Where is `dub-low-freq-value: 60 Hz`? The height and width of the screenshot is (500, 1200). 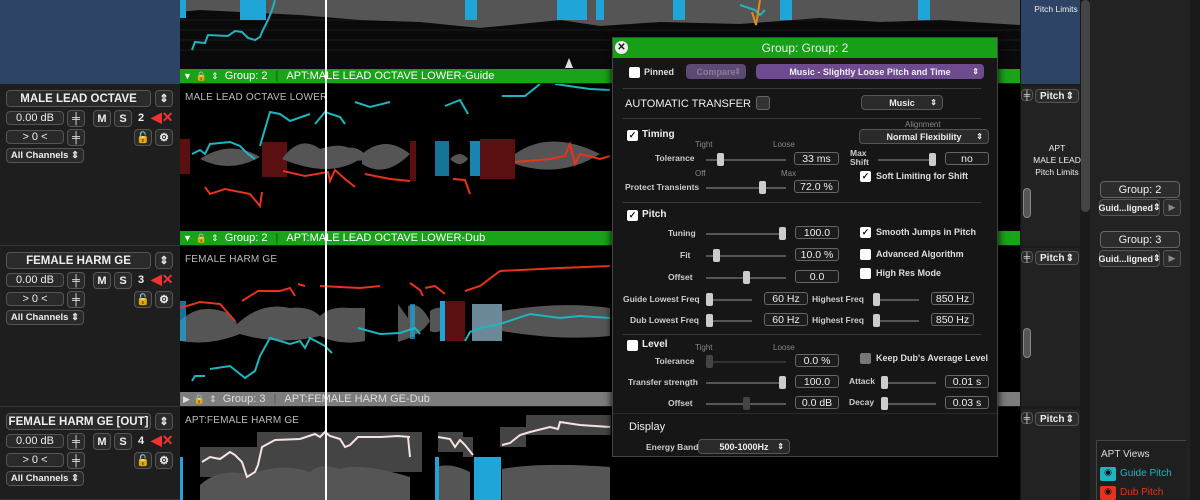 dub-low-freq-value: 60 Hz is located at coordinates (786, 319).